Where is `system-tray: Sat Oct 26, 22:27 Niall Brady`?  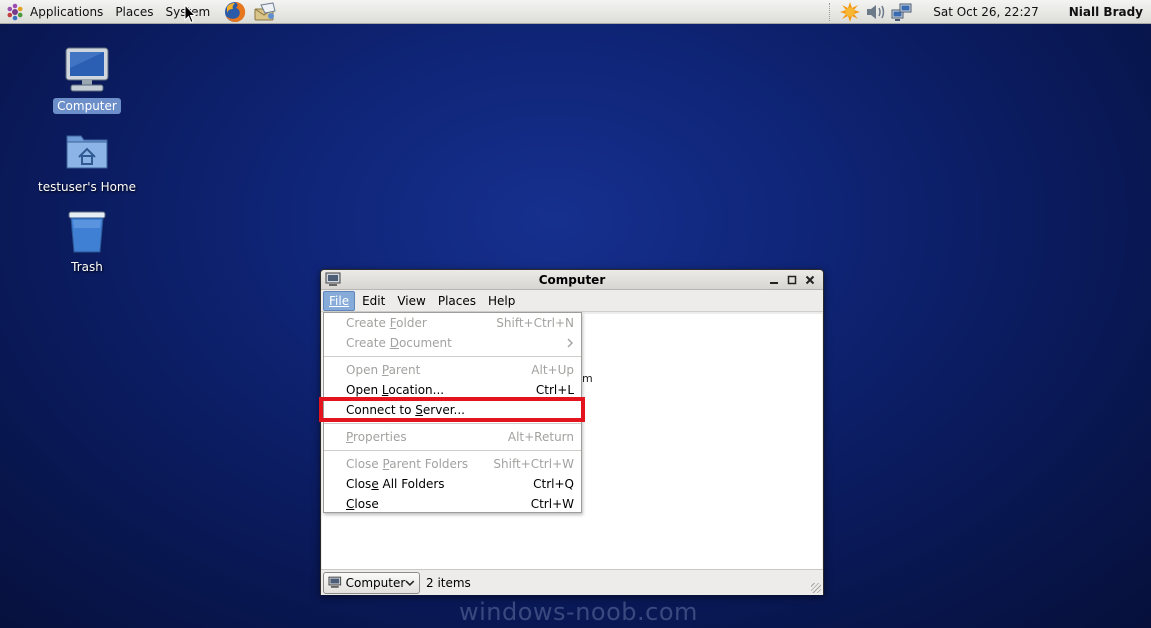 system-tray: Sat Oct 26, 22:27 Niall Brady is located at coordinates (990, 12).